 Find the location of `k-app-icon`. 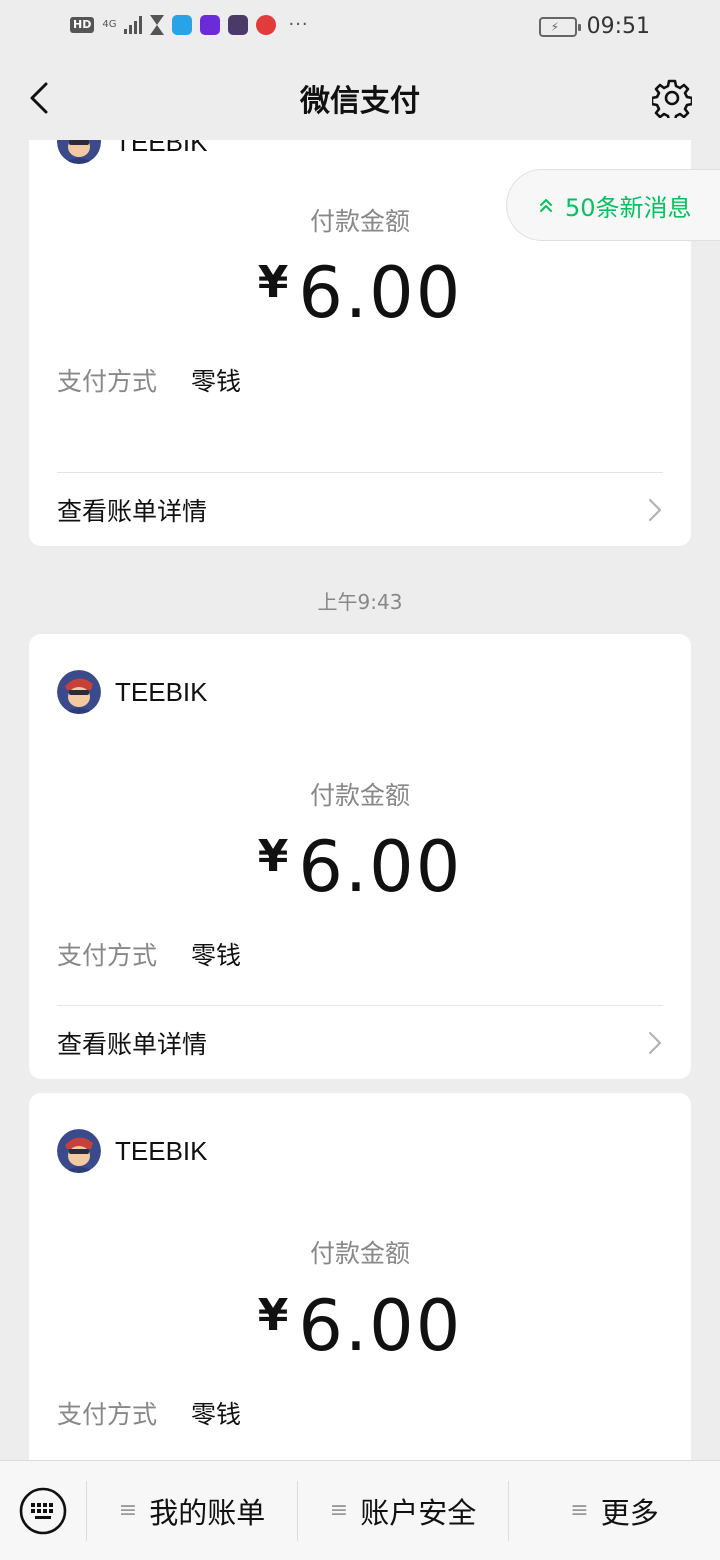

k-app-icon is located at coordinates (238, 24).